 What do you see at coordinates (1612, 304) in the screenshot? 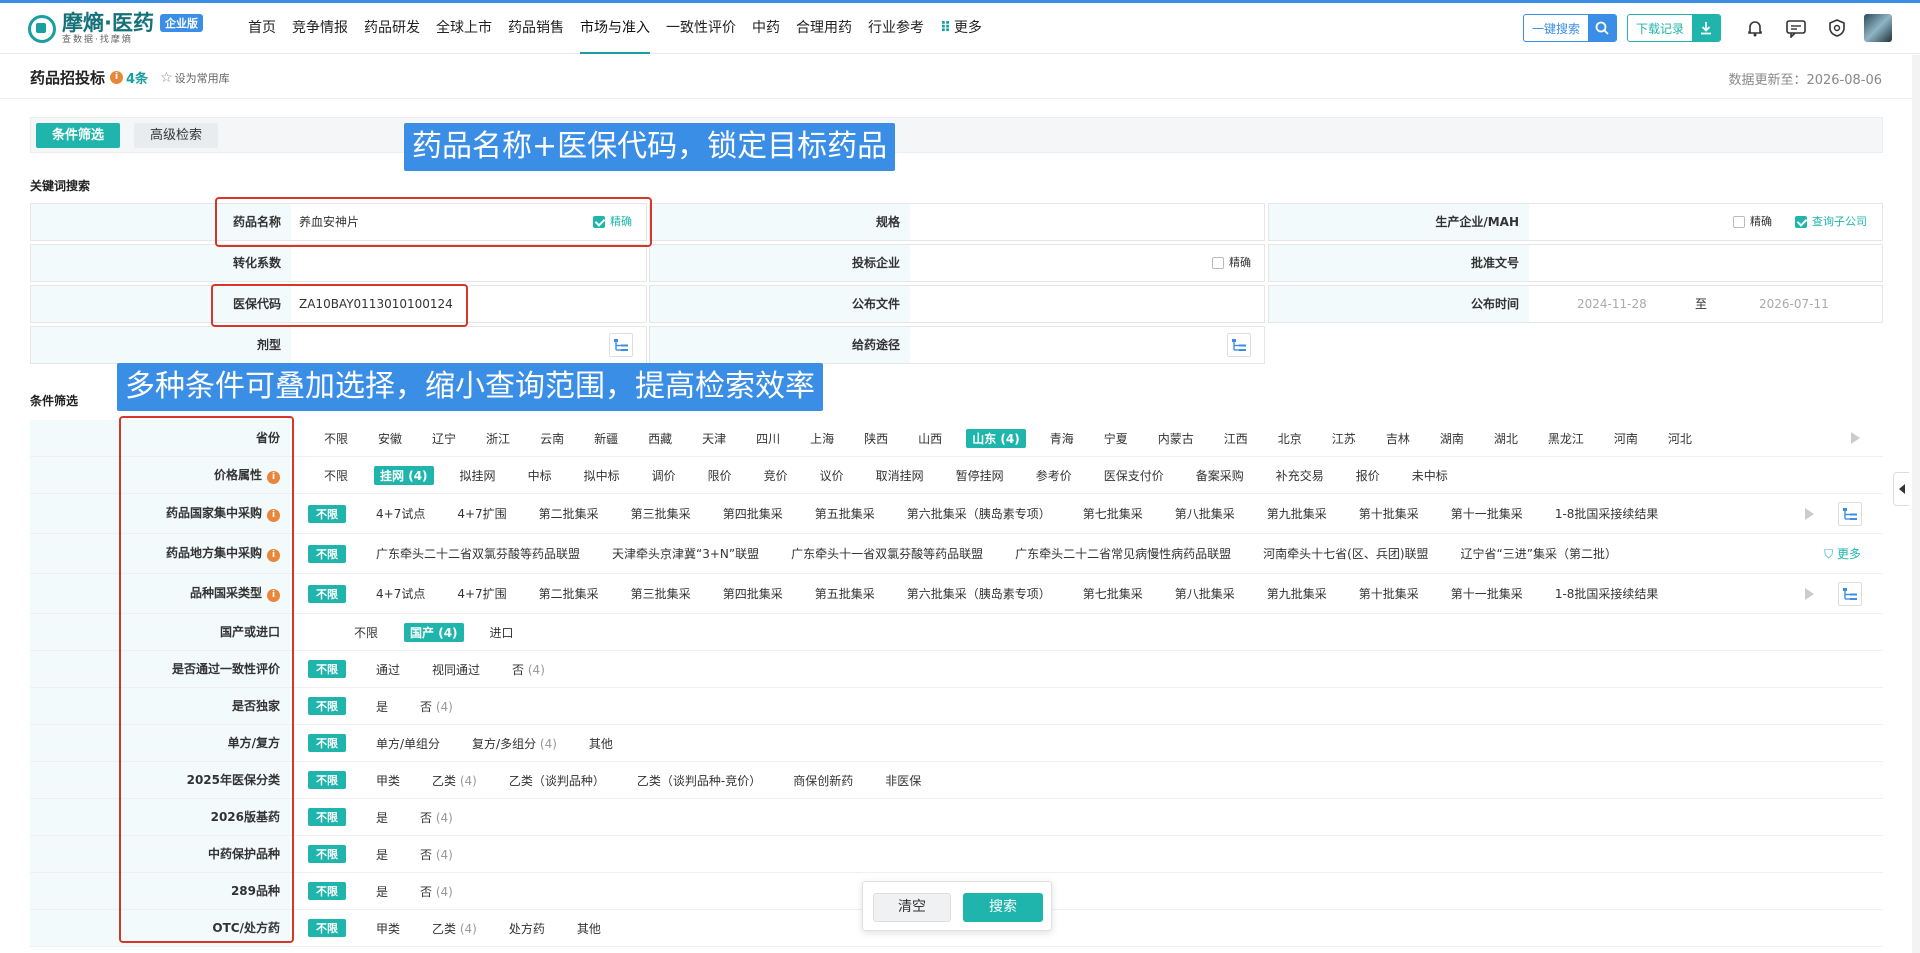
I see `date-from-input: 2024-11-28` at bounding box center [1612, 304].